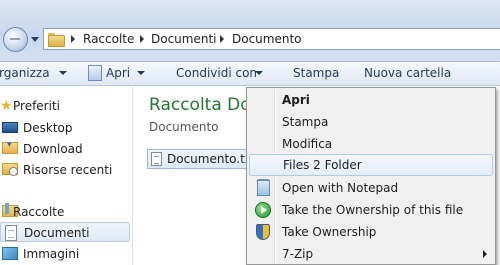 This screenshot has height=265, width=500. What do you see at coordinates (68, 170) in the screenshot?
I see `nav-item-label: Risorse recenti` at bounding box center [68, 170].